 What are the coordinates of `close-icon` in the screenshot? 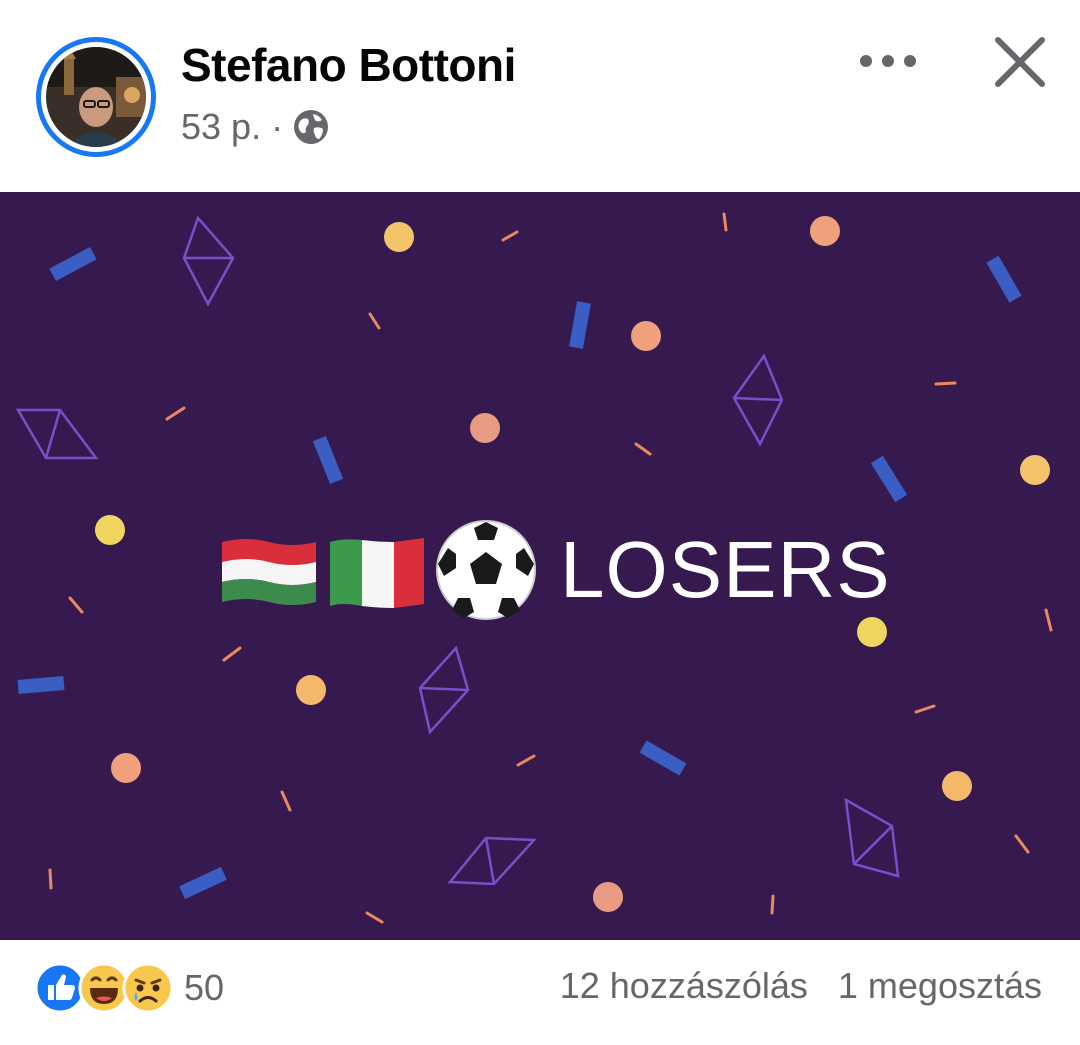 It's located at (1020, 62).